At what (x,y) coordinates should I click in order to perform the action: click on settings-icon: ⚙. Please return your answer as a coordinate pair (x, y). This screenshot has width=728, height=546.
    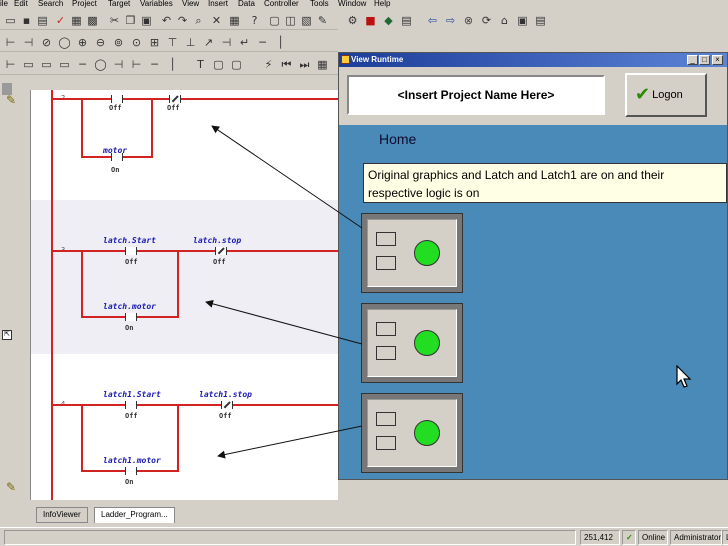
    Looking at the image, I should click on (352, 20).